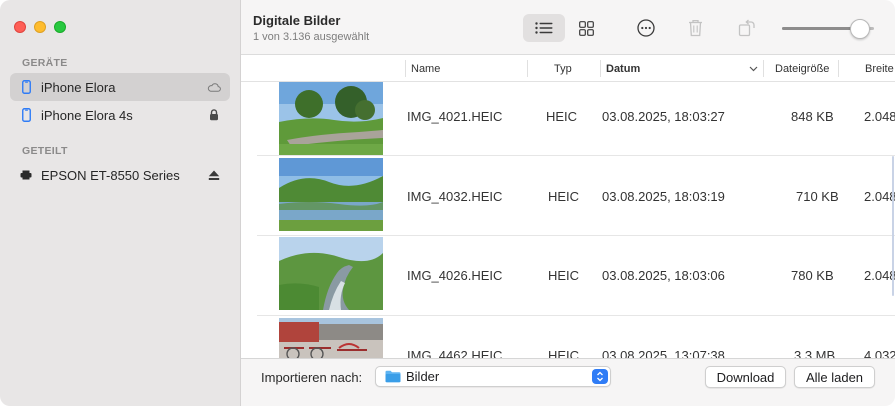 Image resolution: width=895 pixels, height=406 pixels. What do you see at coordinates (812, 275) in the screenshot?
I see `file-size: 780 KB` at bounding box center [812, 275].